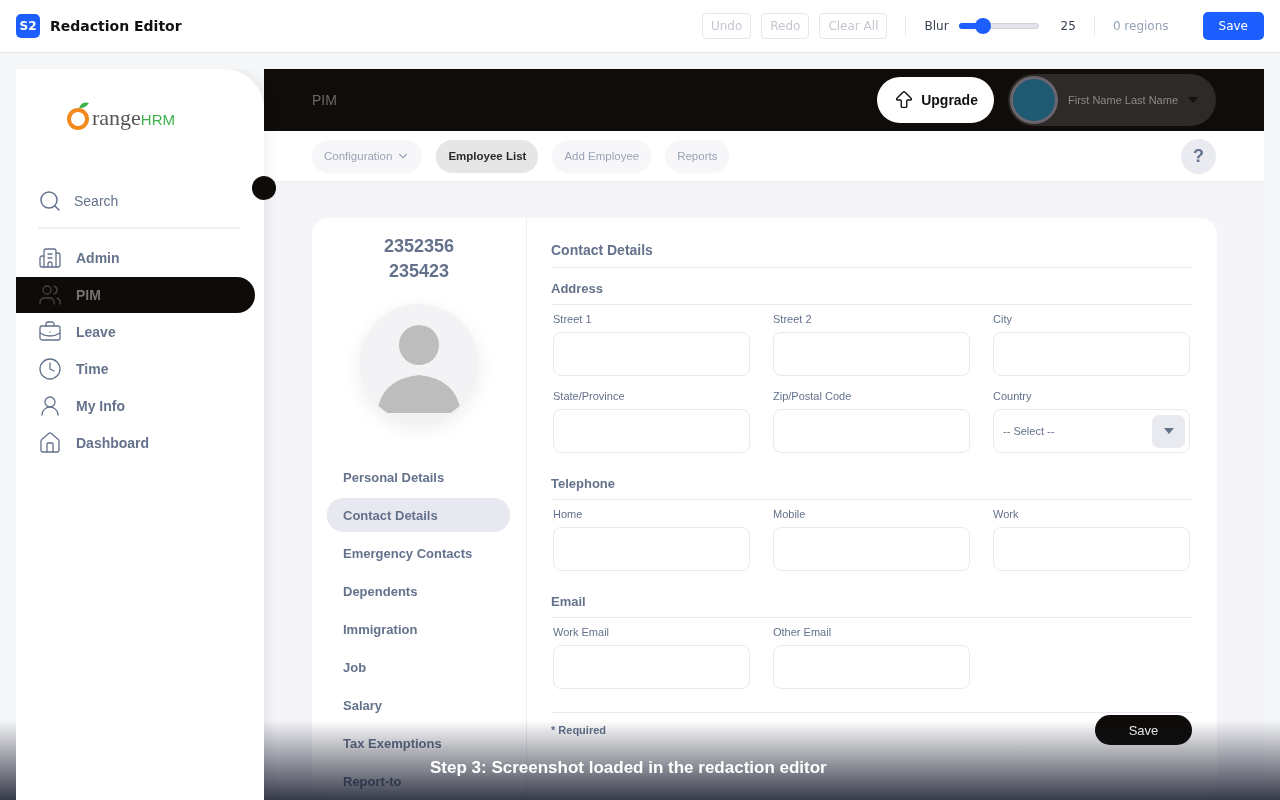 This screenshot has height=800, width=1280. Describe the element at coordinates (871, 606) in the screenshot. I see `section-title: Email` at that location.